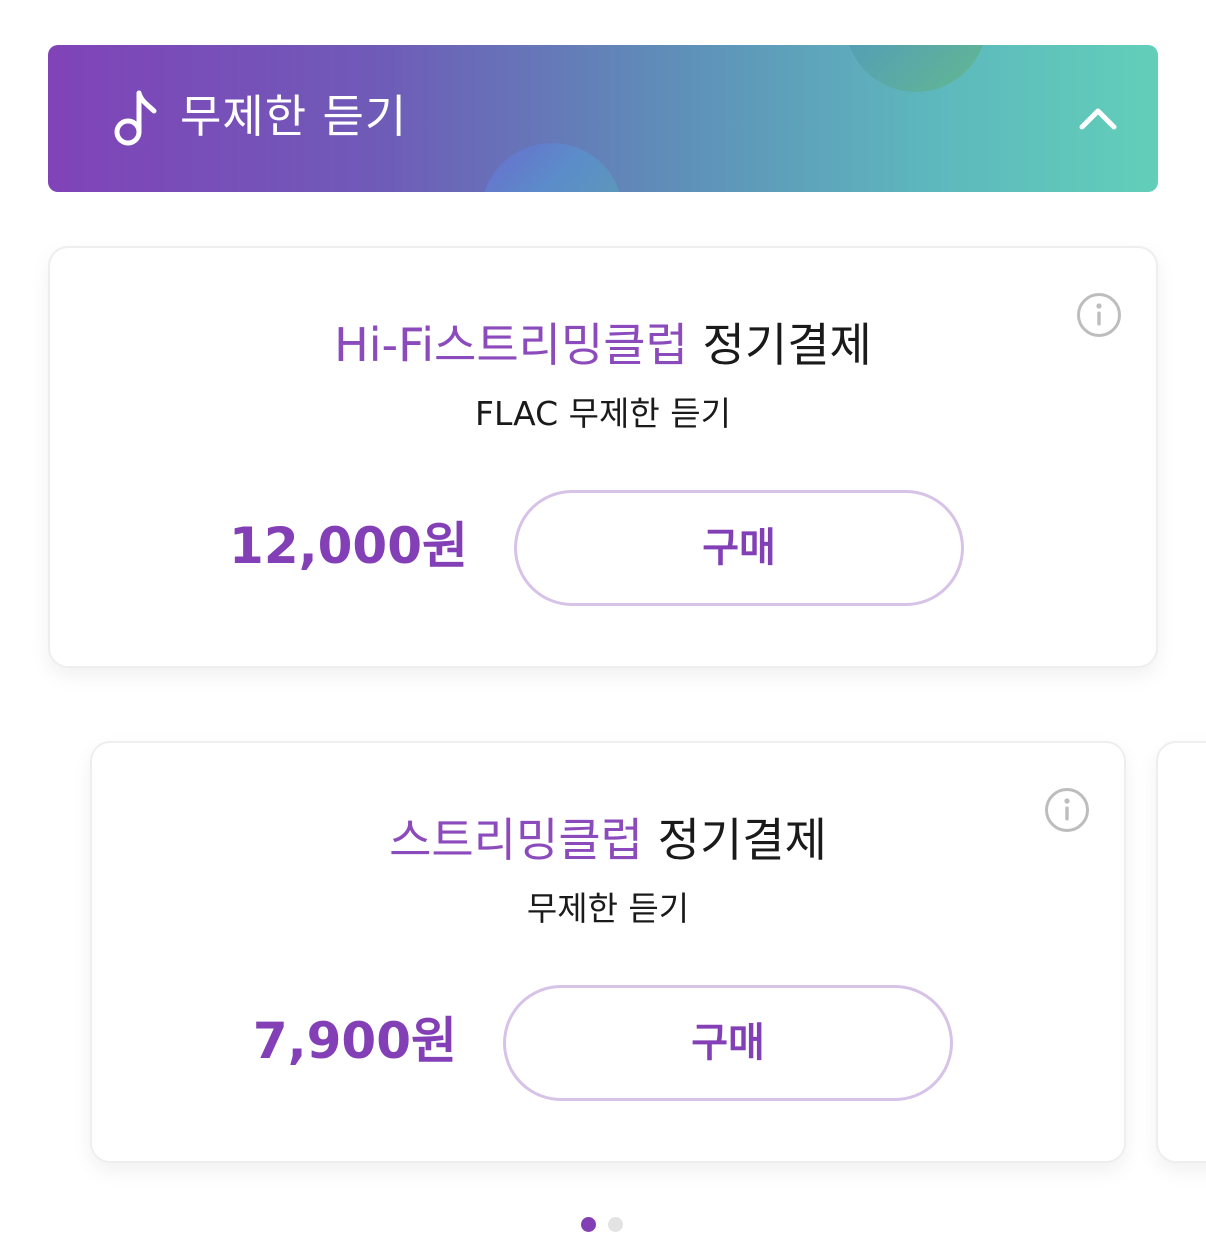 The height and width of the screenshot is (1259, 1206). I want to click on plan-title-accent: Hi-Fi스트리밍클럽, so click(511, 345).